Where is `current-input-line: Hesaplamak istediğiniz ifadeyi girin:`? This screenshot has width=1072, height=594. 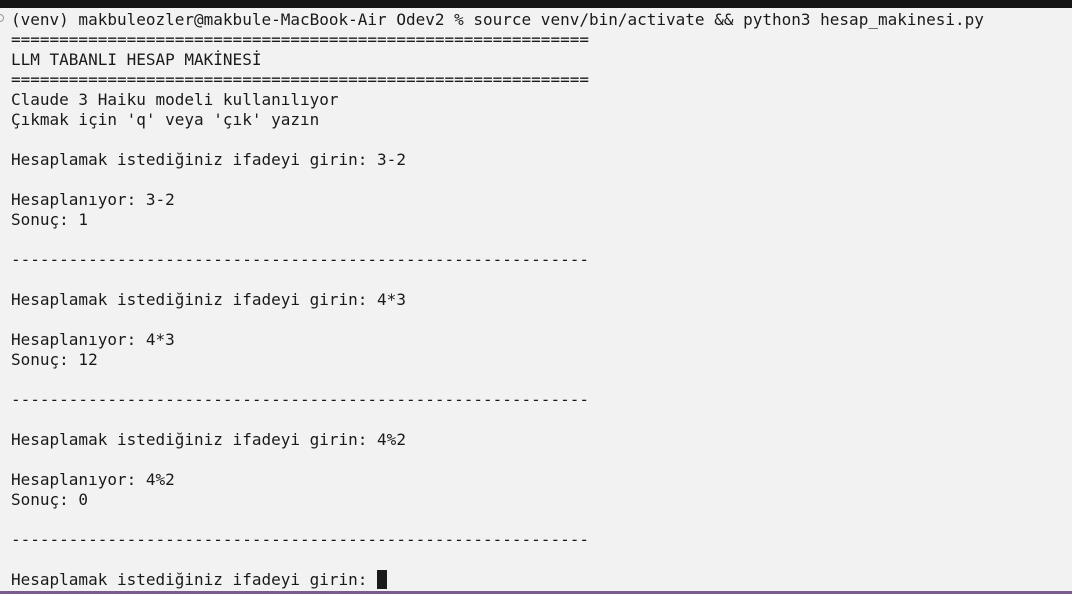
current-input-line: Hesaplamak istediğiniz ifadeyi girin: is located at coordinates (540, 580).